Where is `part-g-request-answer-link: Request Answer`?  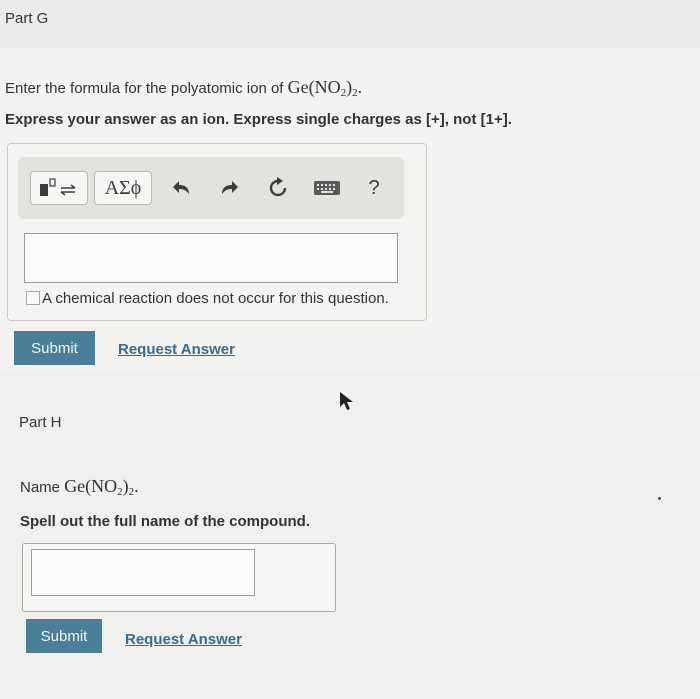
part-g-request-answer-link: Request Answer is located at coordinates (176, 349).